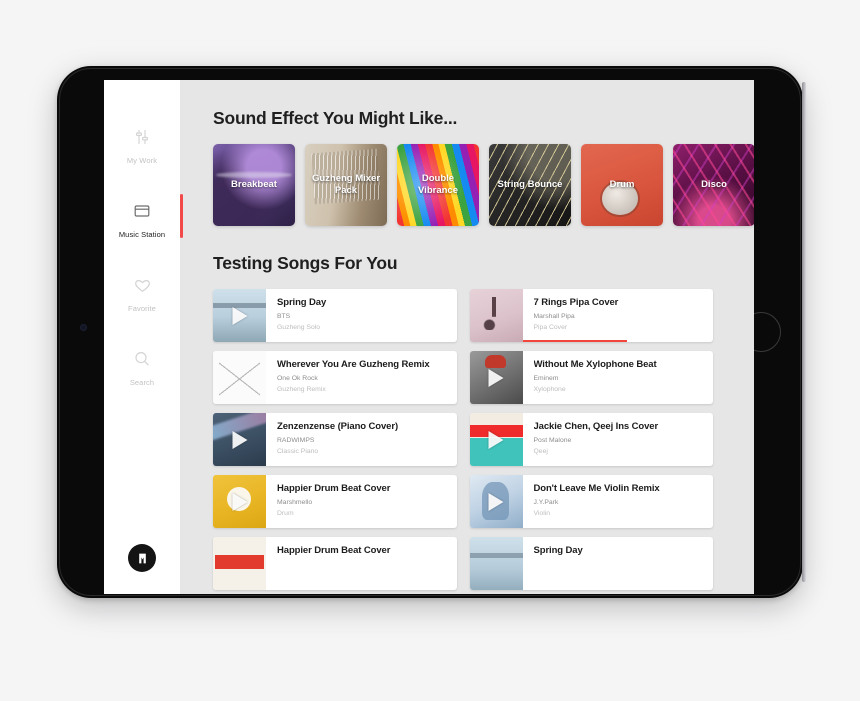  I want to click on song-title: Spring Day, so click(558, 550).